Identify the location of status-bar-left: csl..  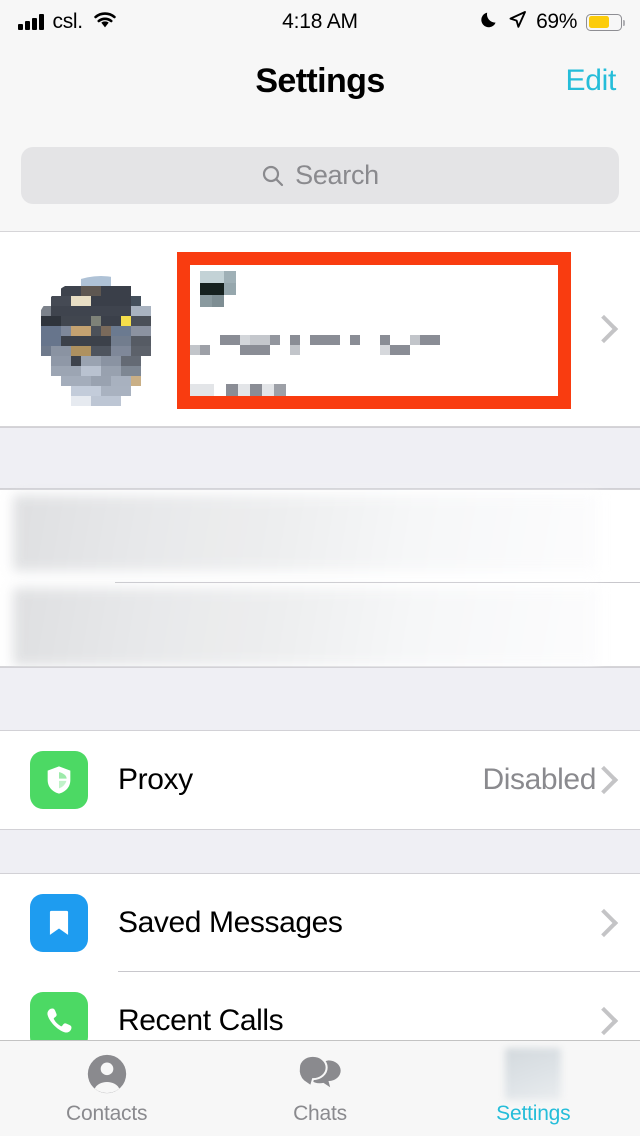
(150, 22).